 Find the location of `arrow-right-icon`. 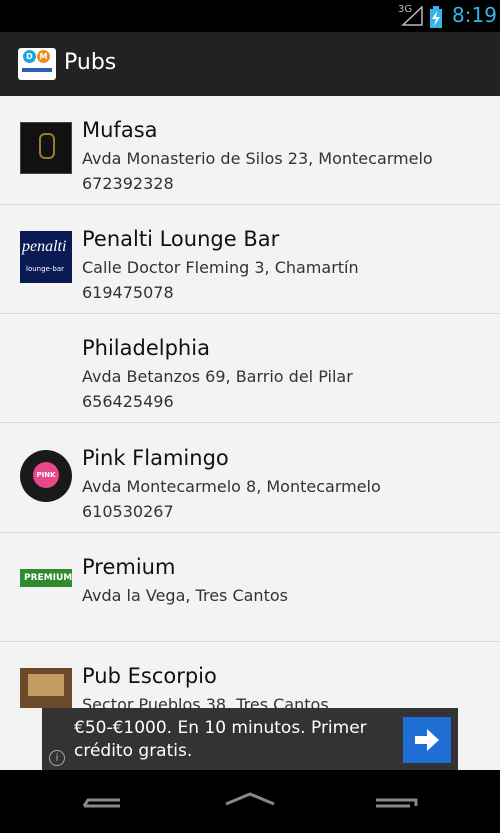

arrow-right-icon is located at coordinates (427, 740).